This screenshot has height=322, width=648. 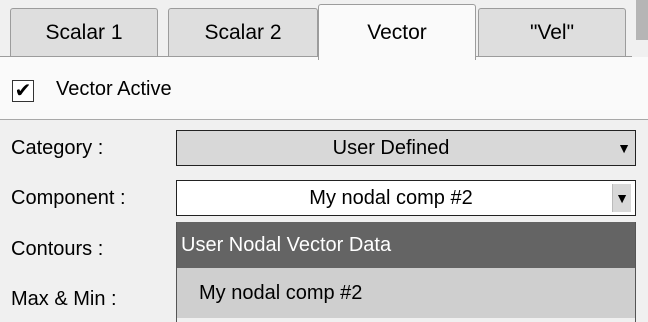 I want to click on component-value: My nodal comp #2, so click(x=391, y=197).